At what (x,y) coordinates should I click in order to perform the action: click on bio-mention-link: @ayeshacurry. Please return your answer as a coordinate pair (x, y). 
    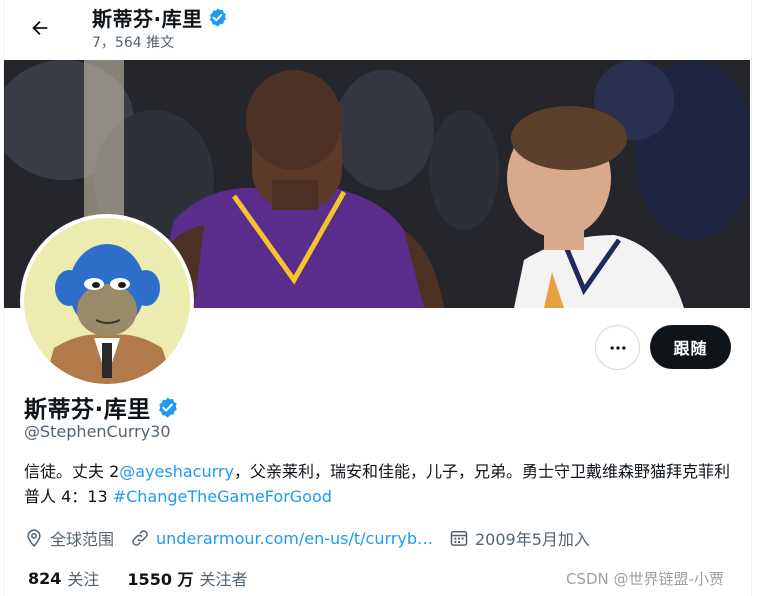
    Looking at the image, I should click on (176, 471).